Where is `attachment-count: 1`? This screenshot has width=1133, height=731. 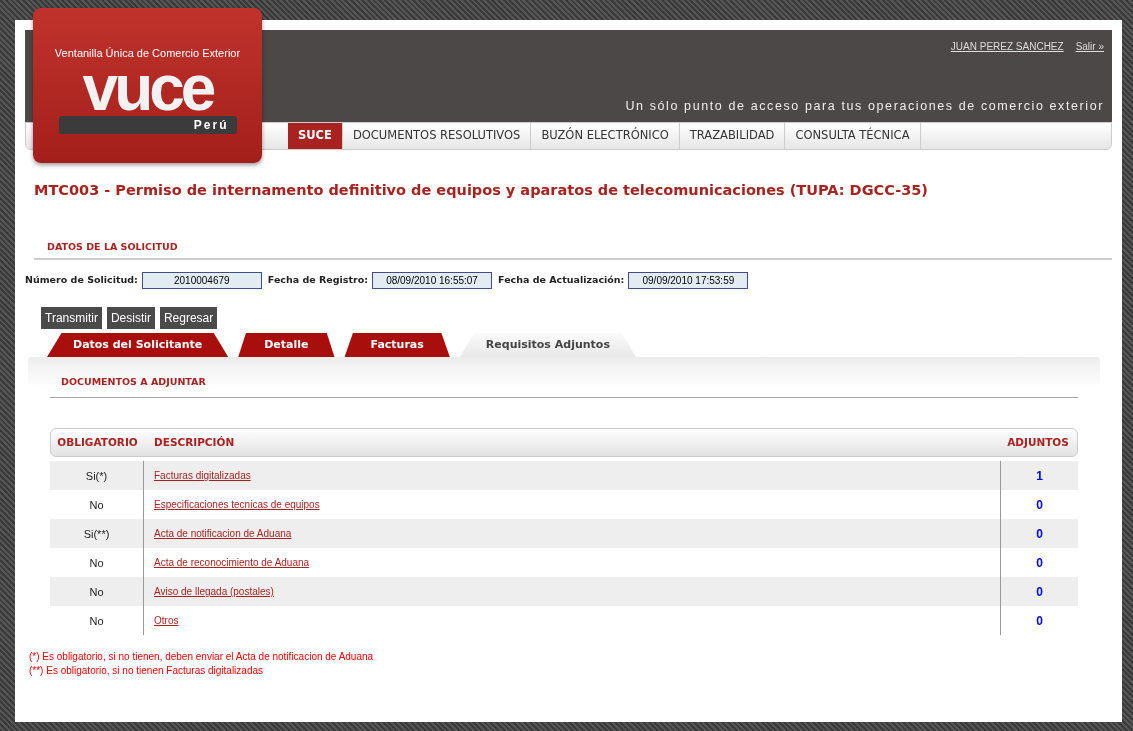
attachment-count: 1 is located at coordinates (1039, 475).